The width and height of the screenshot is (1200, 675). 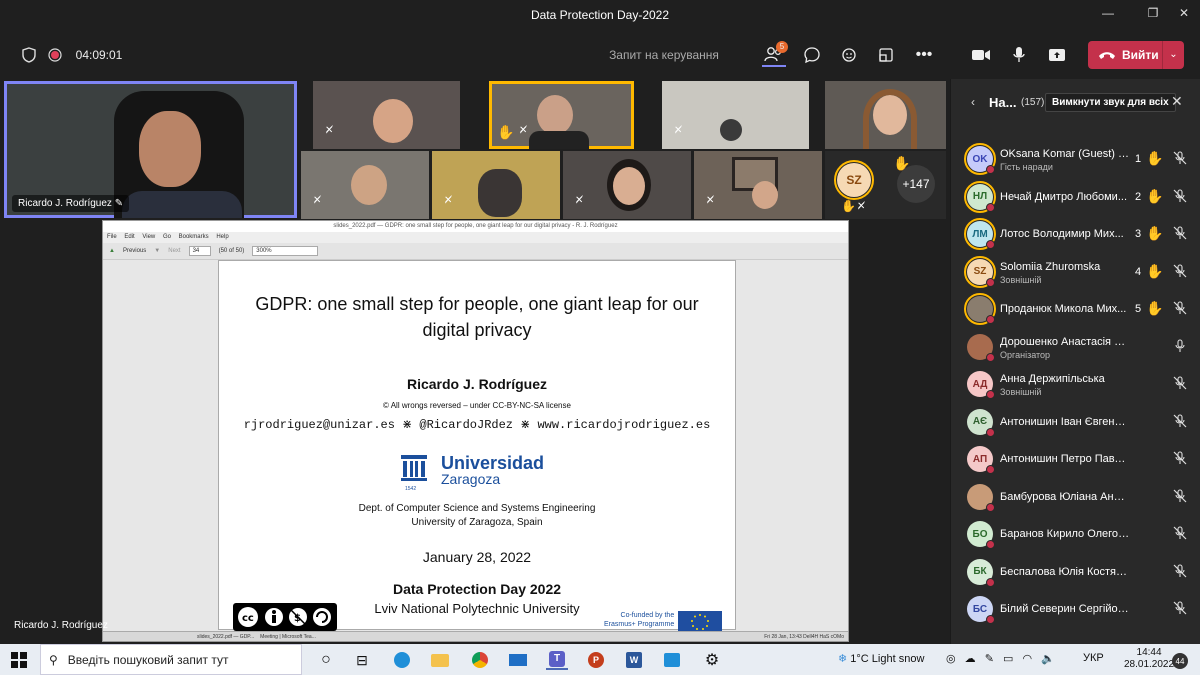 I want to click on participant-row: БК Беспалова Юлія Костянтинівна, so click(x=1075, y=573).